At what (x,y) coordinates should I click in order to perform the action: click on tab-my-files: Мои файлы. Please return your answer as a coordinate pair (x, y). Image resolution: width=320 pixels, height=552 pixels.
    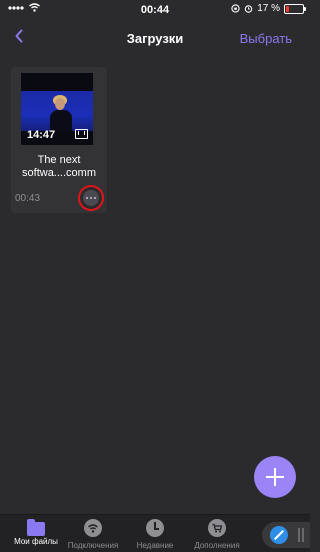
    Looking at the image, I should click on (36, 532).